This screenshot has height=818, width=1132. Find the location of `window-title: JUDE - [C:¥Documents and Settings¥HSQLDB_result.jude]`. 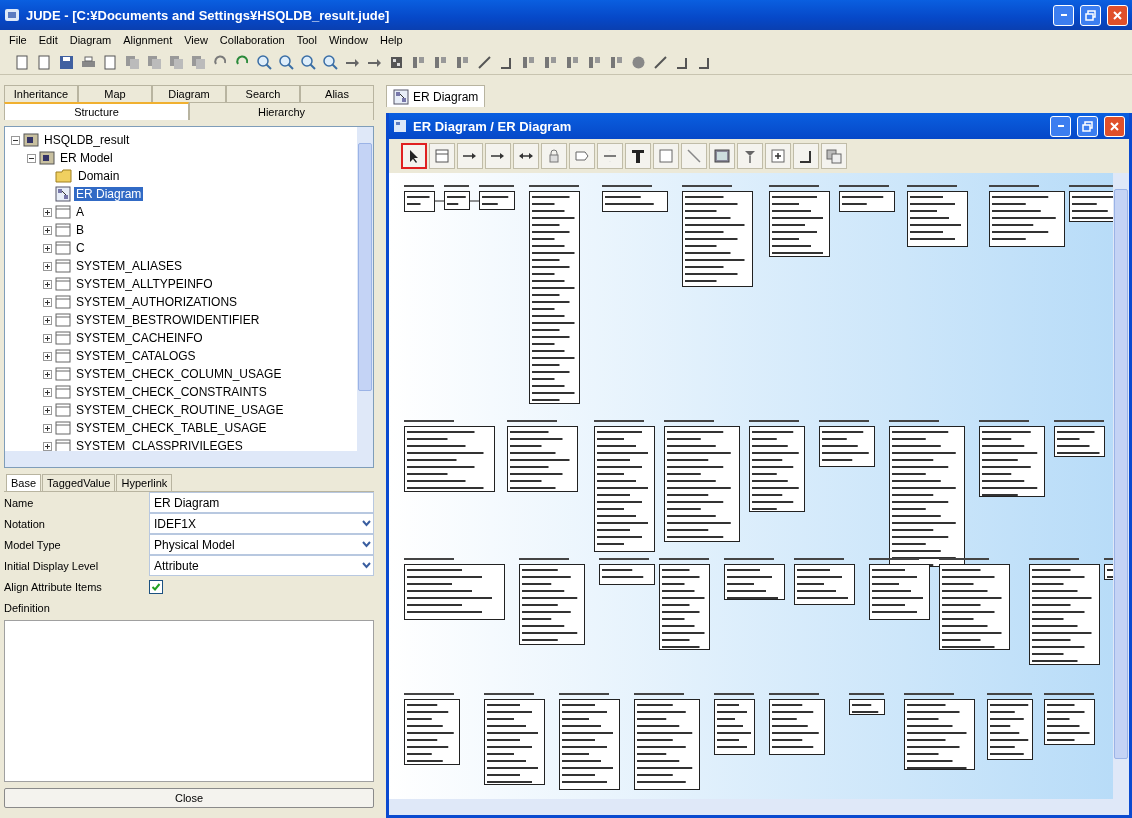

window-title: JUDE - [C:¥Documents and Settings¥HSQLDB_result.jude] is located at coordinates (208, 15).